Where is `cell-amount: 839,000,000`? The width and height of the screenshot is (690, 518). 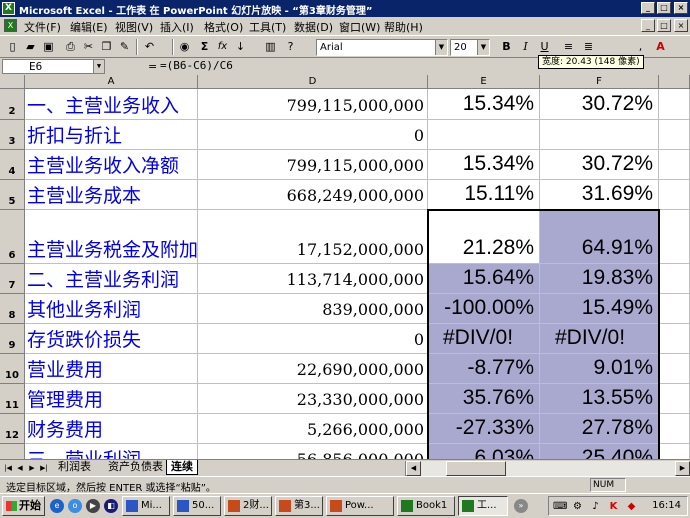 cell-amount: 839,000,000 is located at coordinates (313, 309).